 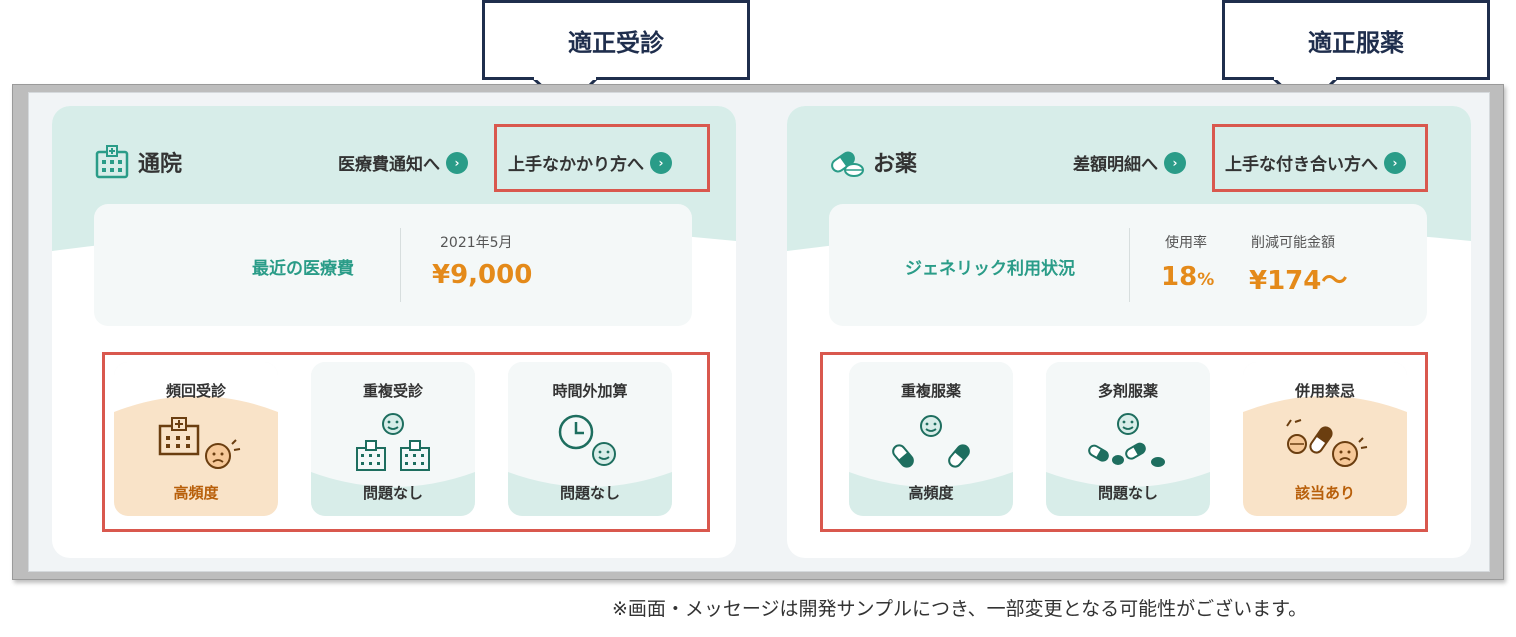 I want to click on highlight-how-to-manage-meds, so click(x=1320, y=158).